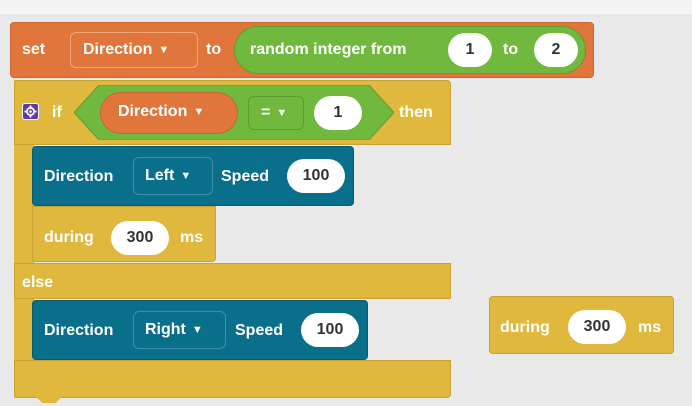 This screenshot has height=406, width=692. Describe the element at coordinates (328, 49) in the screenshot. I see `random-integer-label: random integer from` at that location.